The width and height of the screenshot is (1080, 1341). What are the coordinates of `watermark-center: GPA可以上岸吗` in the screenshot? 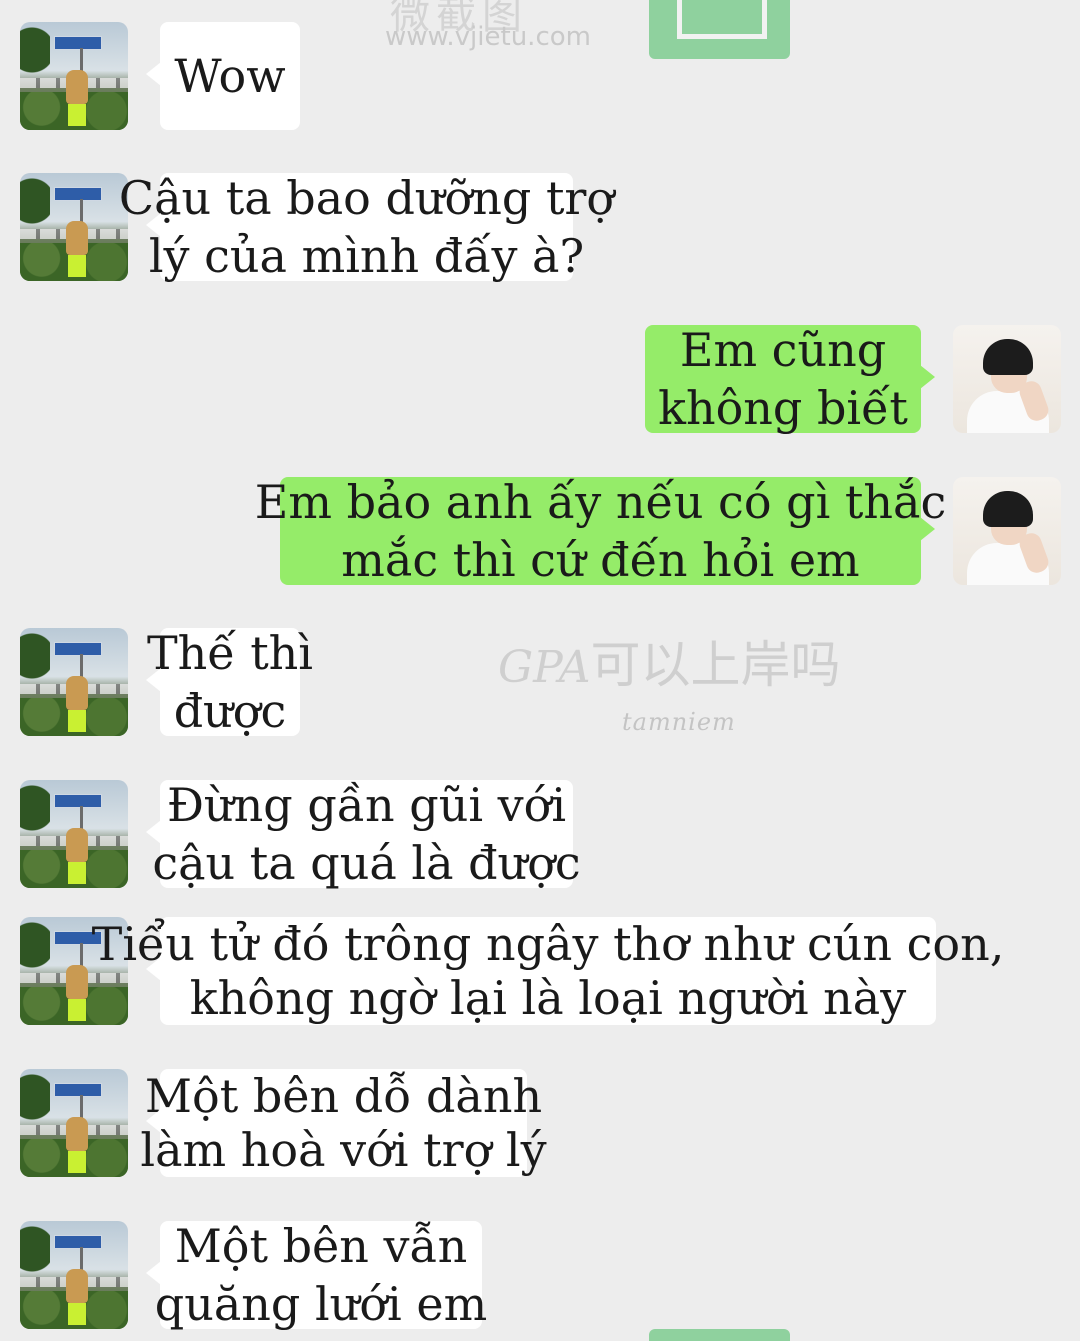 It's located at (669, 661).